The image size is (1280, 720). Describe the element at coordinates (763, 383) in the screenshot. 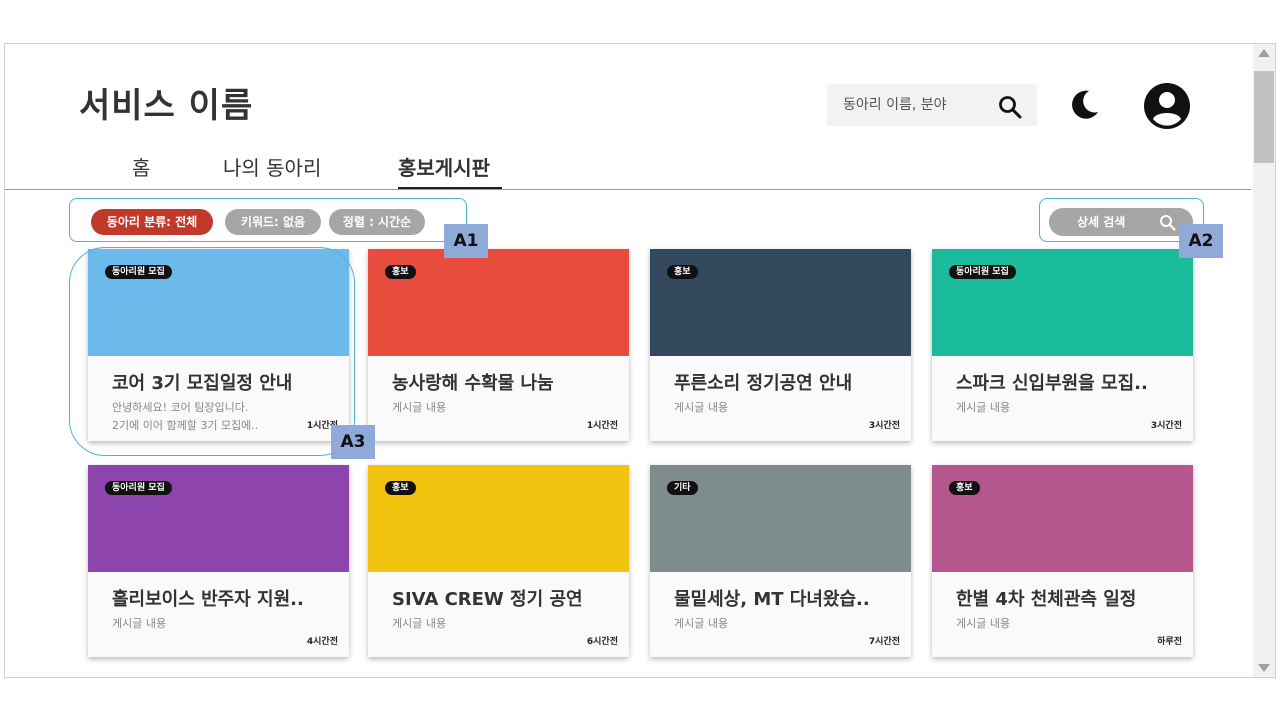

I see `card-title: 푸른소리 정기공연 안내` at that location.